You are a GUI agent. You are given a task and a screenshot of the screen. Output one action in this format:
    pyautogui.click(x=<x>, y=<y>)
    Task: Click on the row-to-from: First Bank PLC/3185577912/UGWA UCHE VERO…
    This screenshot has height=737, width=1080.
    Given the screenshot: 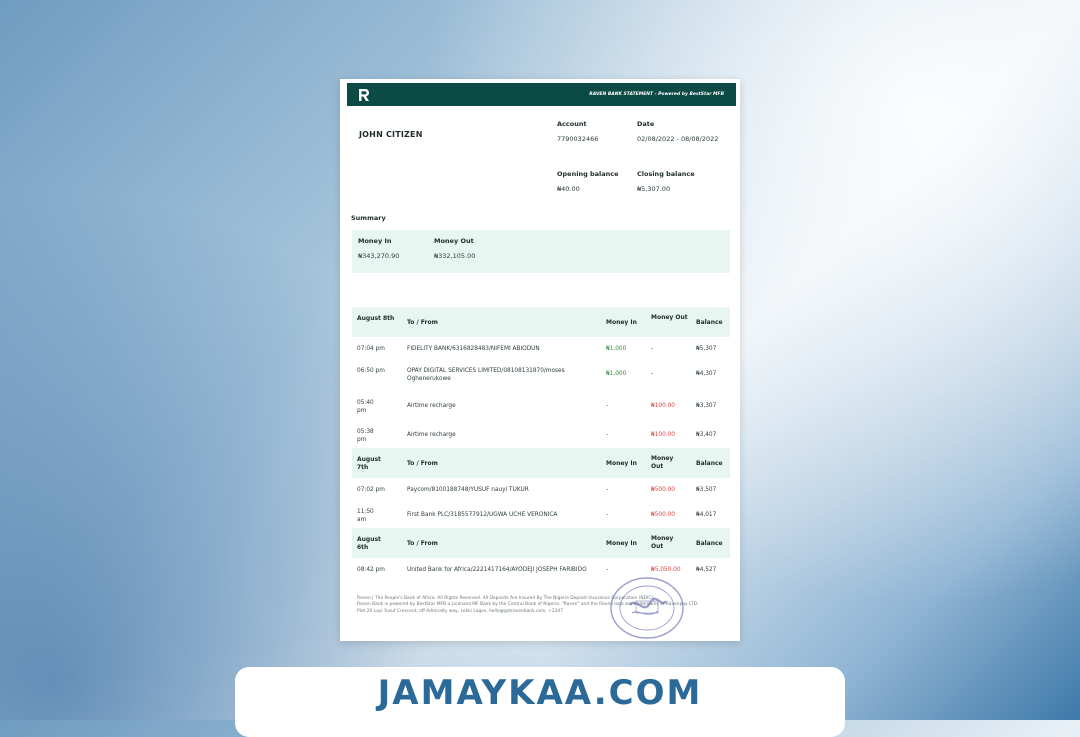 What is the action you would take?
    pyautogui.click(x=482, y=515)
    